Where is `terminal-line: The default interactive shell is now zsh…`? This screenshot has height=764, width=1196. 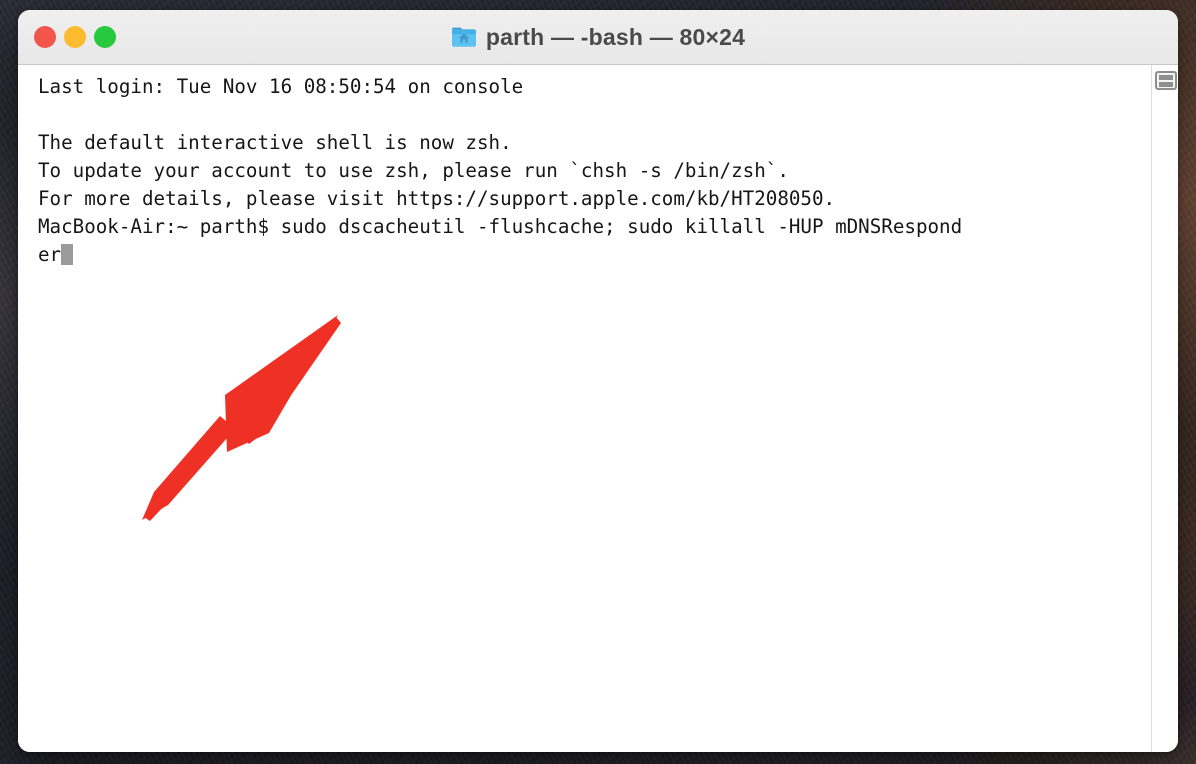 terminal-line: The default interactive shell is now zsh… is located at coordinates (275, 142).